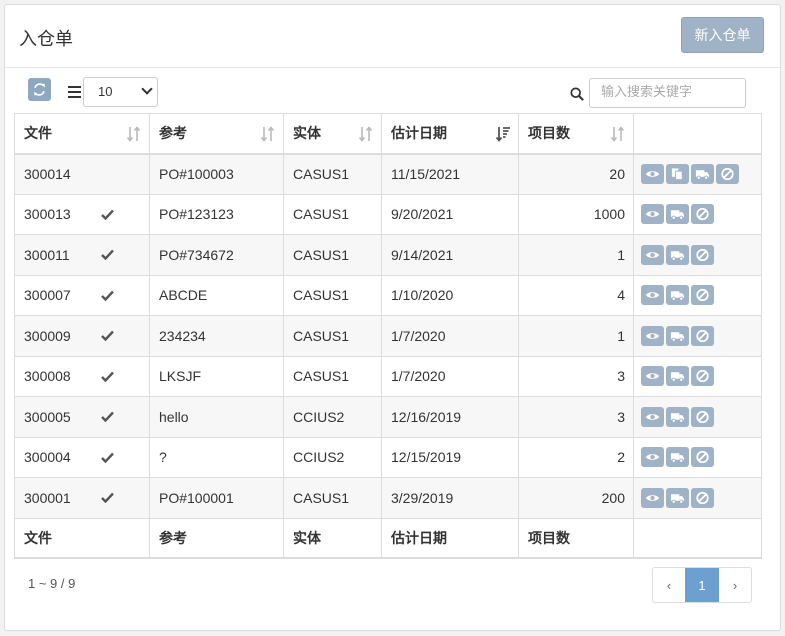 This screenshot has width=785, height=636. Describe the element at coordinates (667, 93) in the screenshot. I see `search-input: 输入搜索关键字` at that location.